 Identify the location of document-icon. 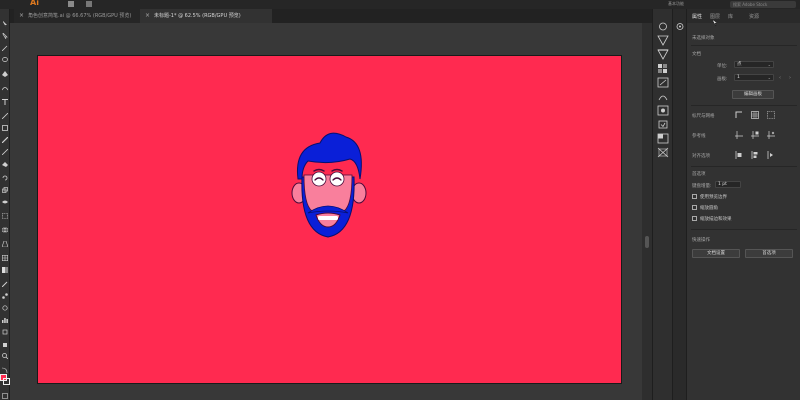
(71, 4).